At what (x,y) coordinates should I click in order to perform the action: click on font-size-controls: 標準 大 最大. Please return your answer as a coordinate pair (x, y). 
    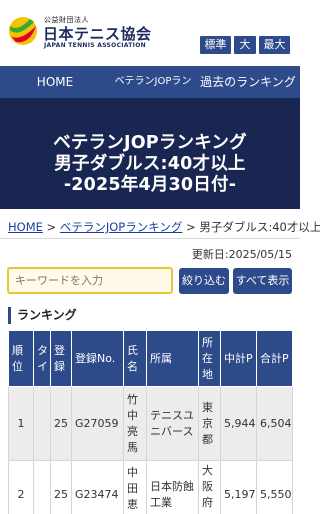
    Looking at the image, I should click on (245, 45).